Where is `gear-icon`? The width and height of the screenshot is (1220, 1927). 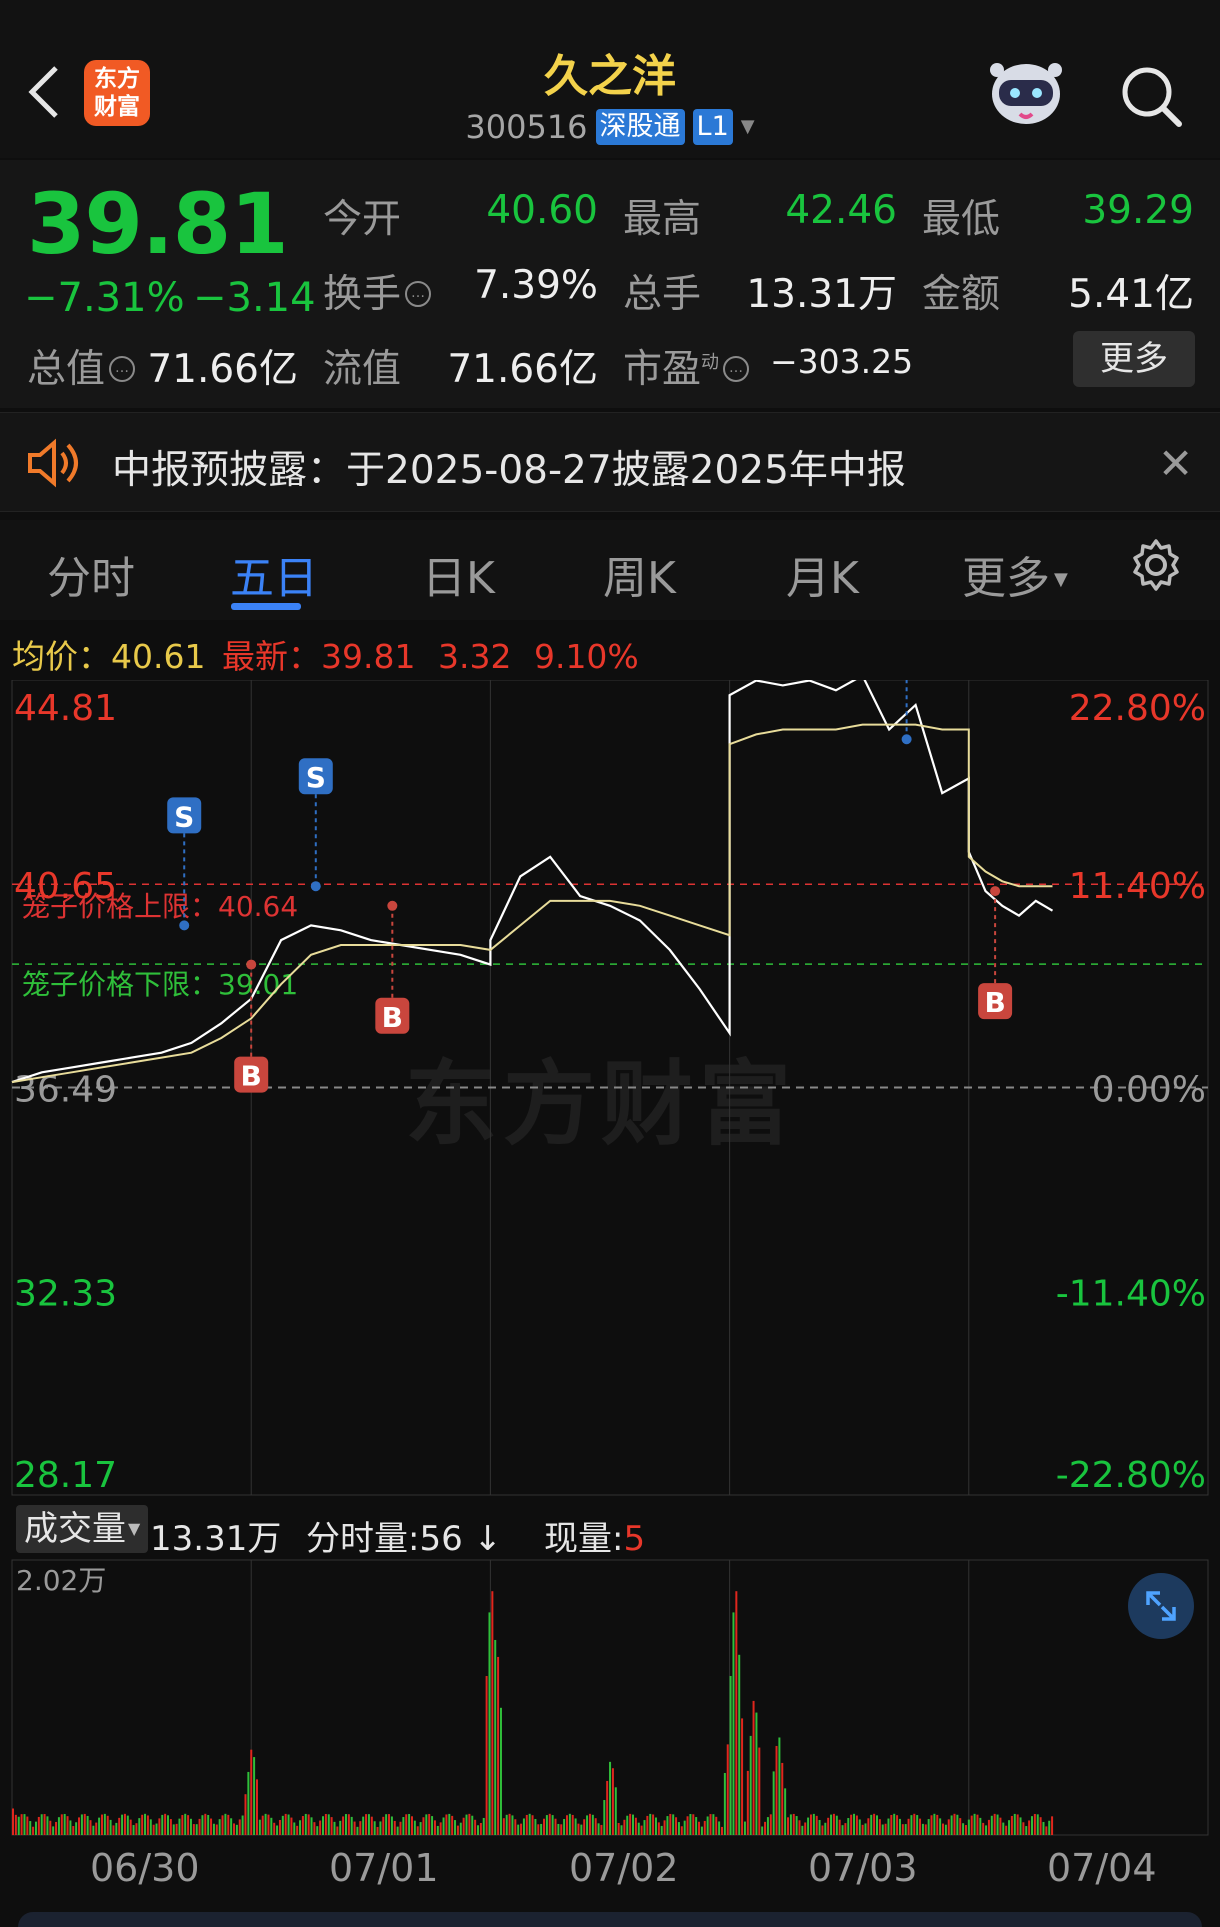 gear-icon is located at coordinates (1156, 565).